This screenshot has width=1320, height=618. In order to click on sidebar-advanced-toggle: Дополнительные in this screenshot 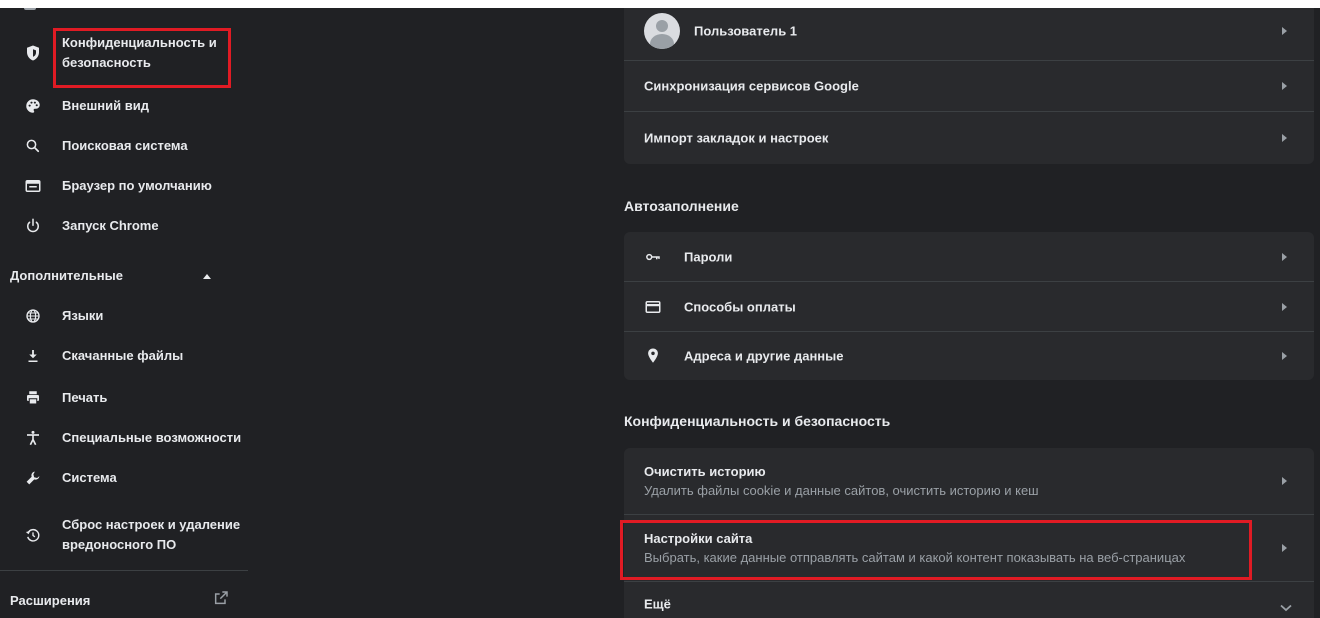, I will do `click(66, 275)`.